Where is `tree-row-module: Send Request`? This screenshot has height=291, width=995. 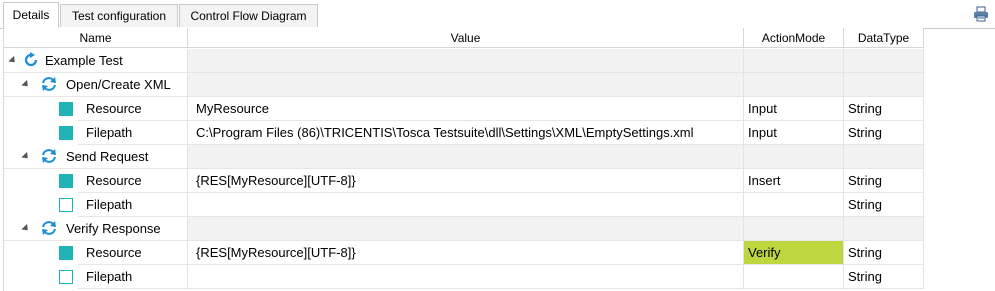
tree-row-module: Send Request is located at coordinates (464, 157).